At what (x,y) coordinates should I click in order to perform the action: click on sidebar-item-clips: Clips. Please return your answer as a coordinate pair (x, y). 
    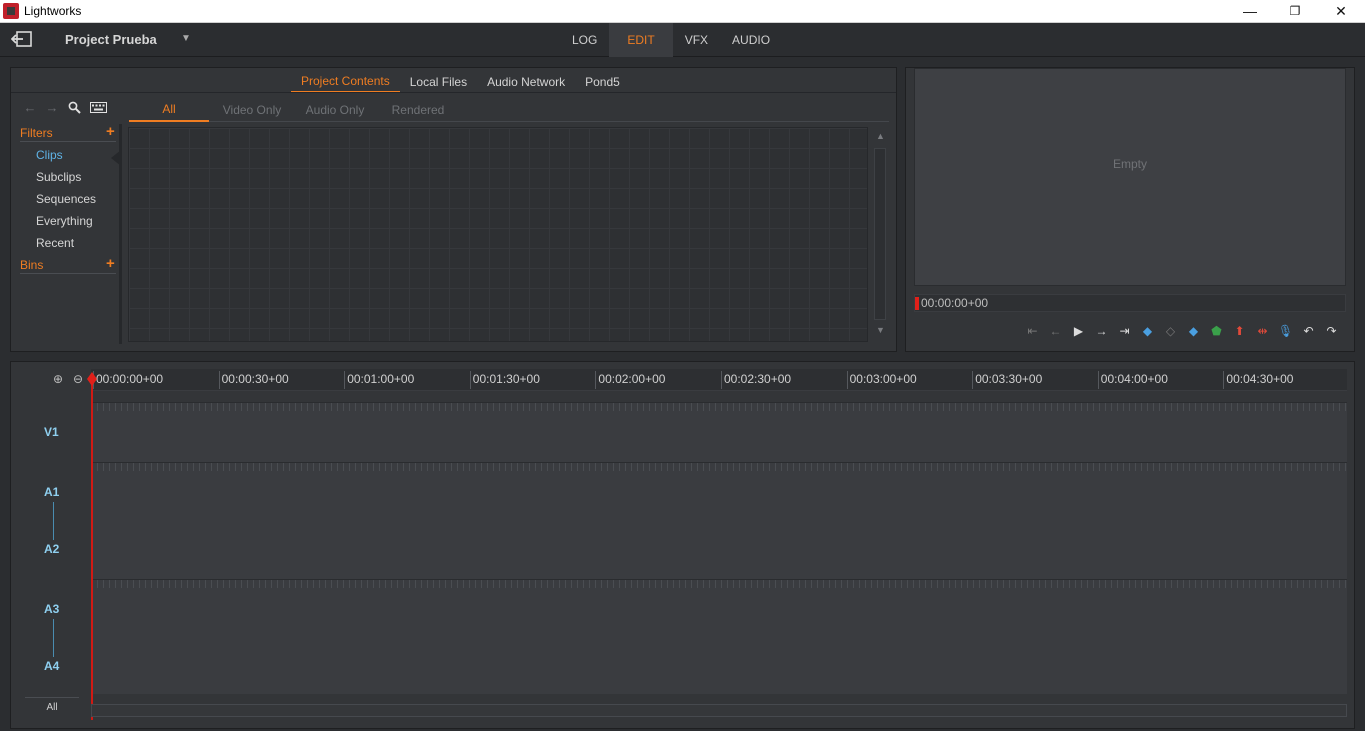
    Looking at the image, I should click on (49, 155).